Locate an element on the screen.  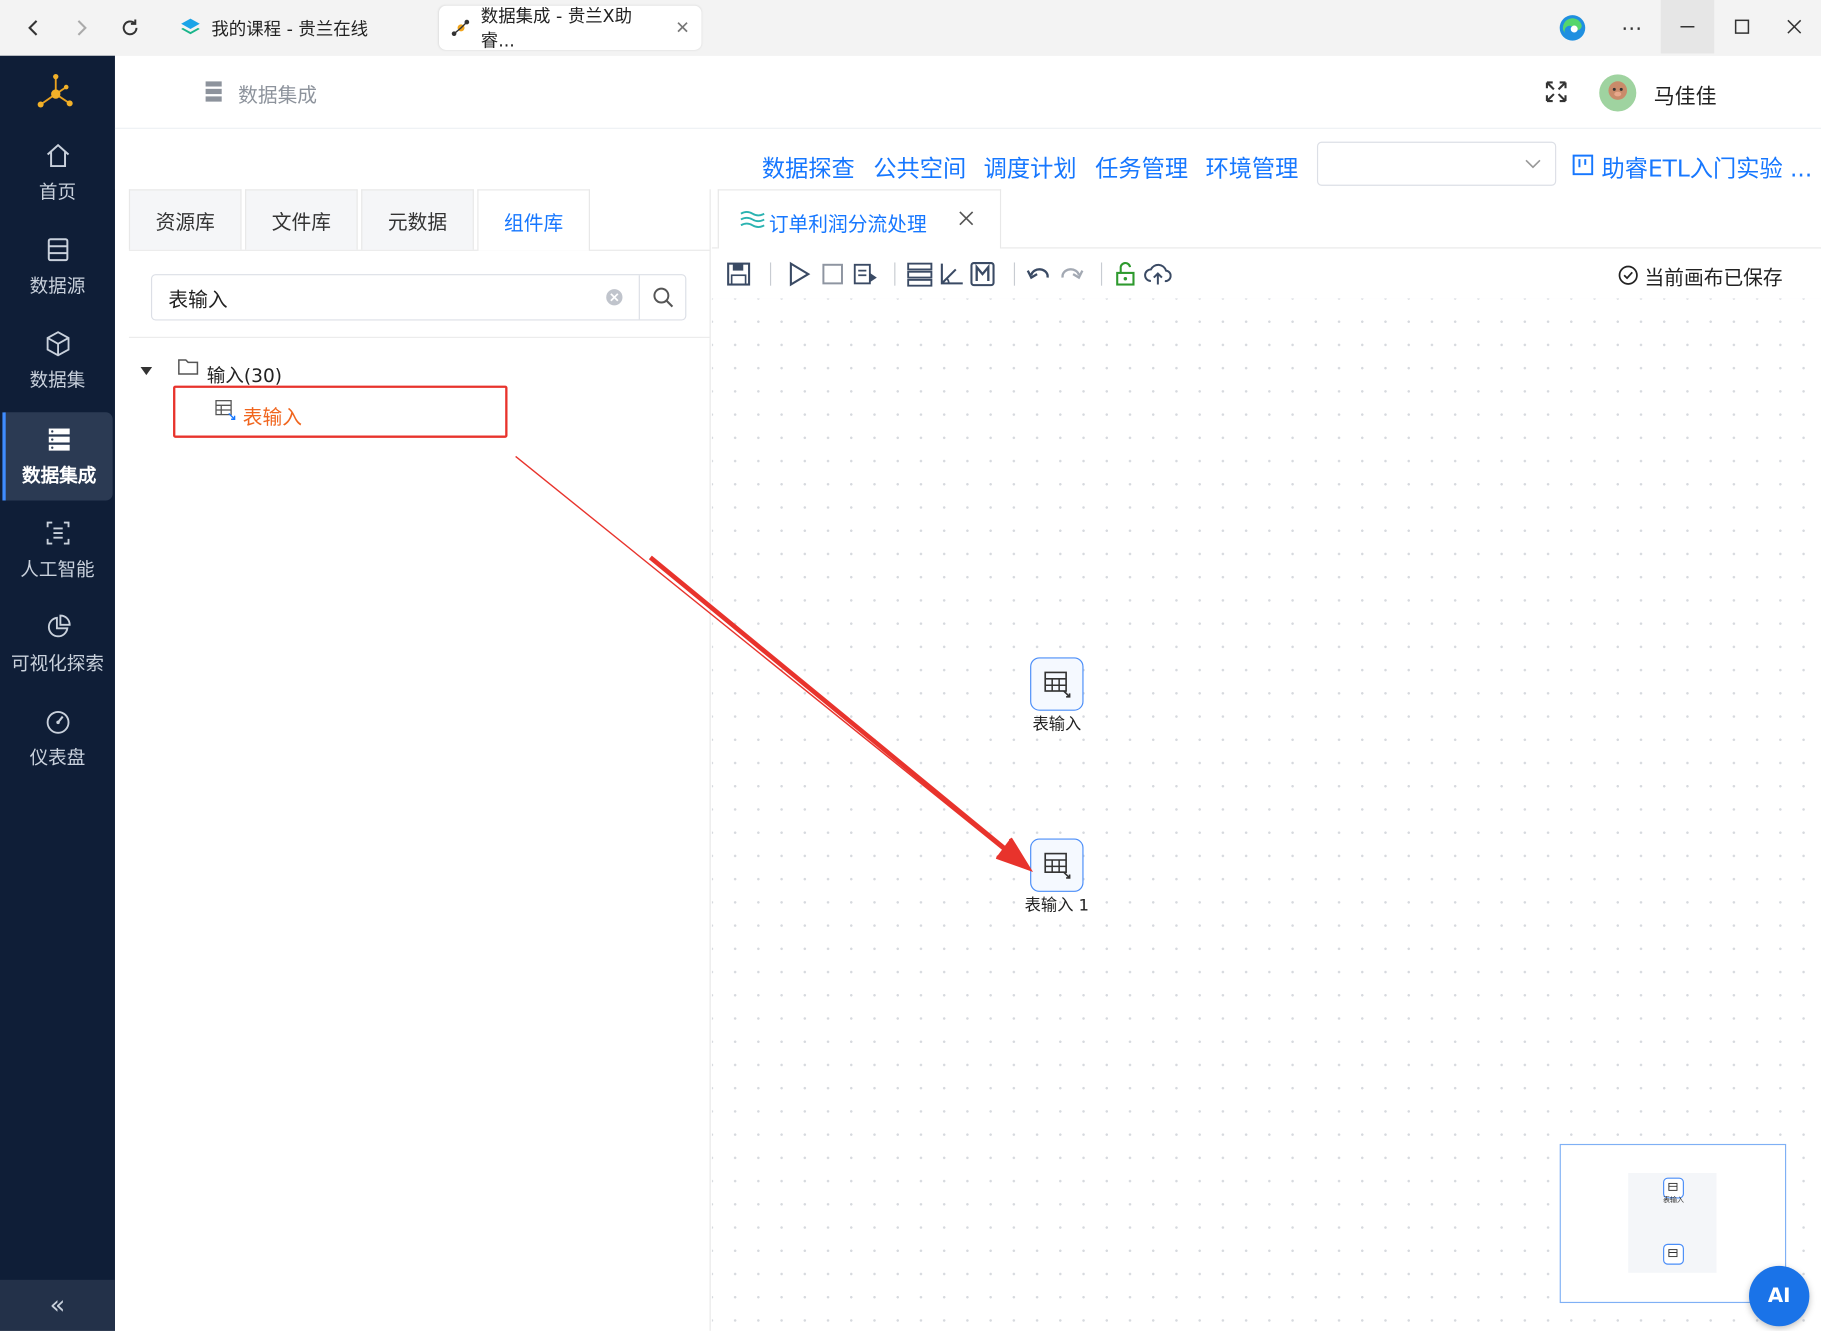
sidebar-item-datasource: 数据源 is located at coordinates (57, 267).